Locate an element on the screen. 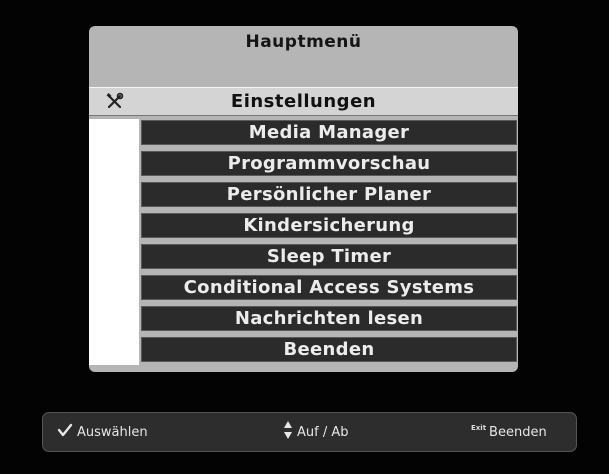 The width and height of the screenshot is (609, 474). footer-help-bar: Auswählen Auf / Ab Exit Beenden is located at coordinates (309, 432).